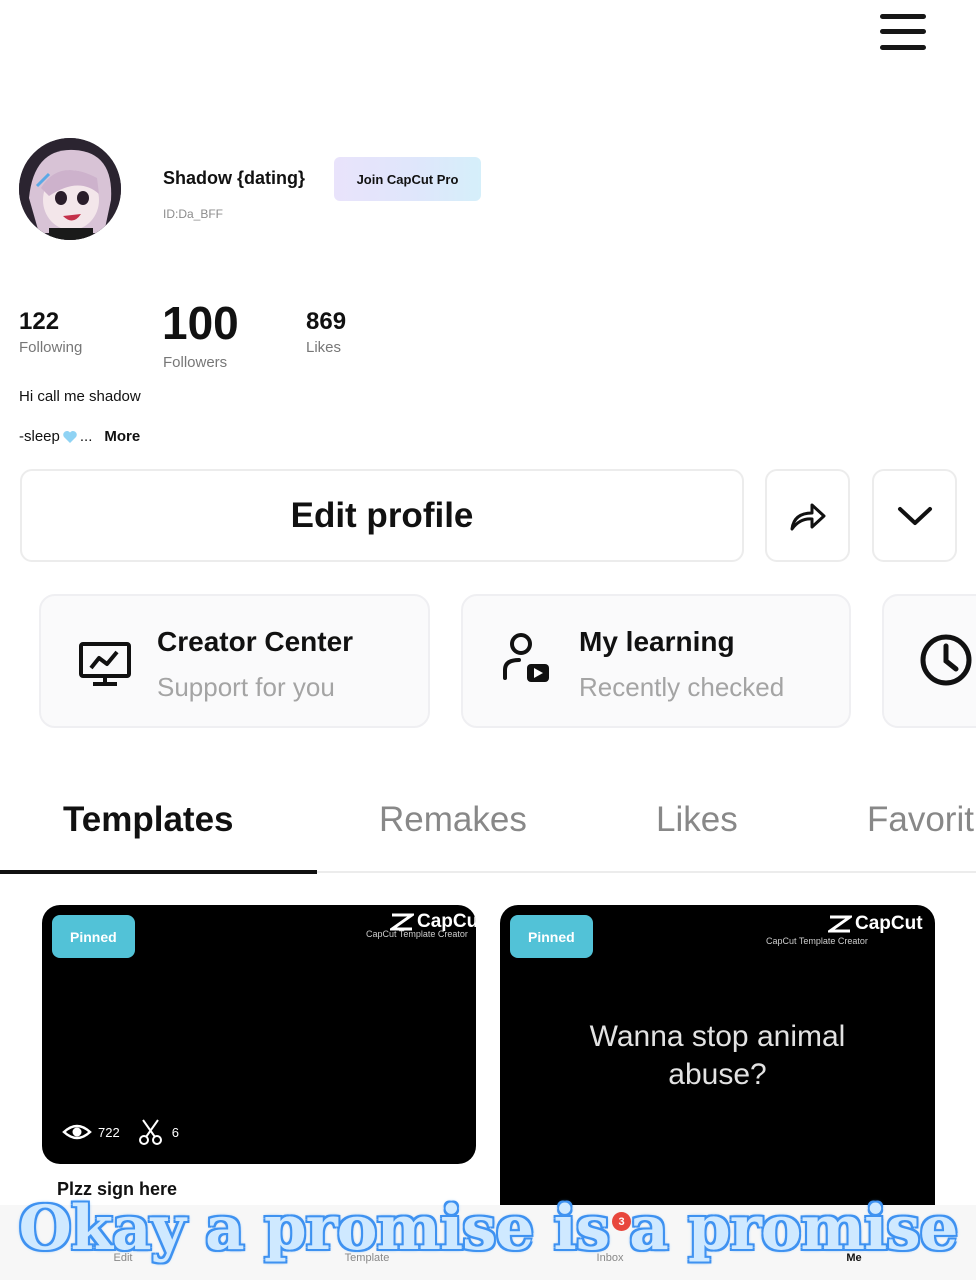 The image size is (976, 1280). What do you see at coordinates (255, 641) in the screenshot?
I see `card-title: Creator Center` at bounding box center [255, 641].